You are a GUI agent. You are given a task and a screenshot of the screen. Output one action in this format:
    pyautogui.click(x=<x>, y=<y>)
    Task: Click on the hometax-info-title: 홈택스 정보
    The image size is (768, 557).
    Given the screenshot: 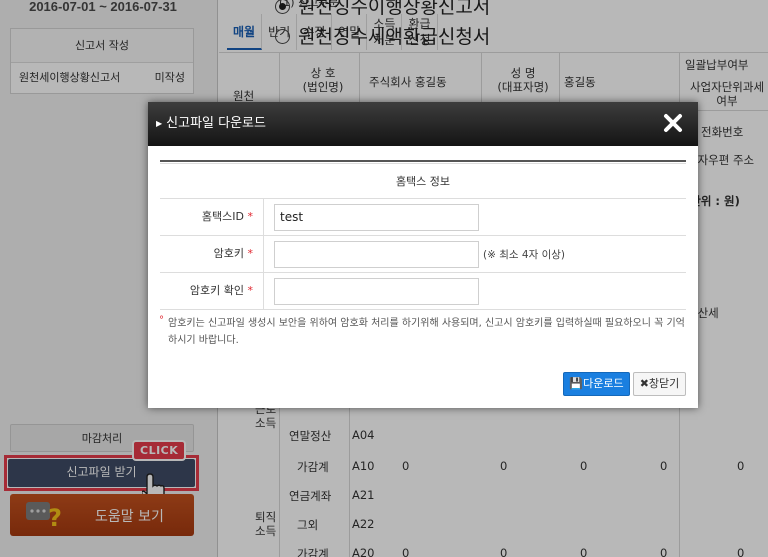 What is the action you would take?
    pyautogui.click(x=423, y=181)
    